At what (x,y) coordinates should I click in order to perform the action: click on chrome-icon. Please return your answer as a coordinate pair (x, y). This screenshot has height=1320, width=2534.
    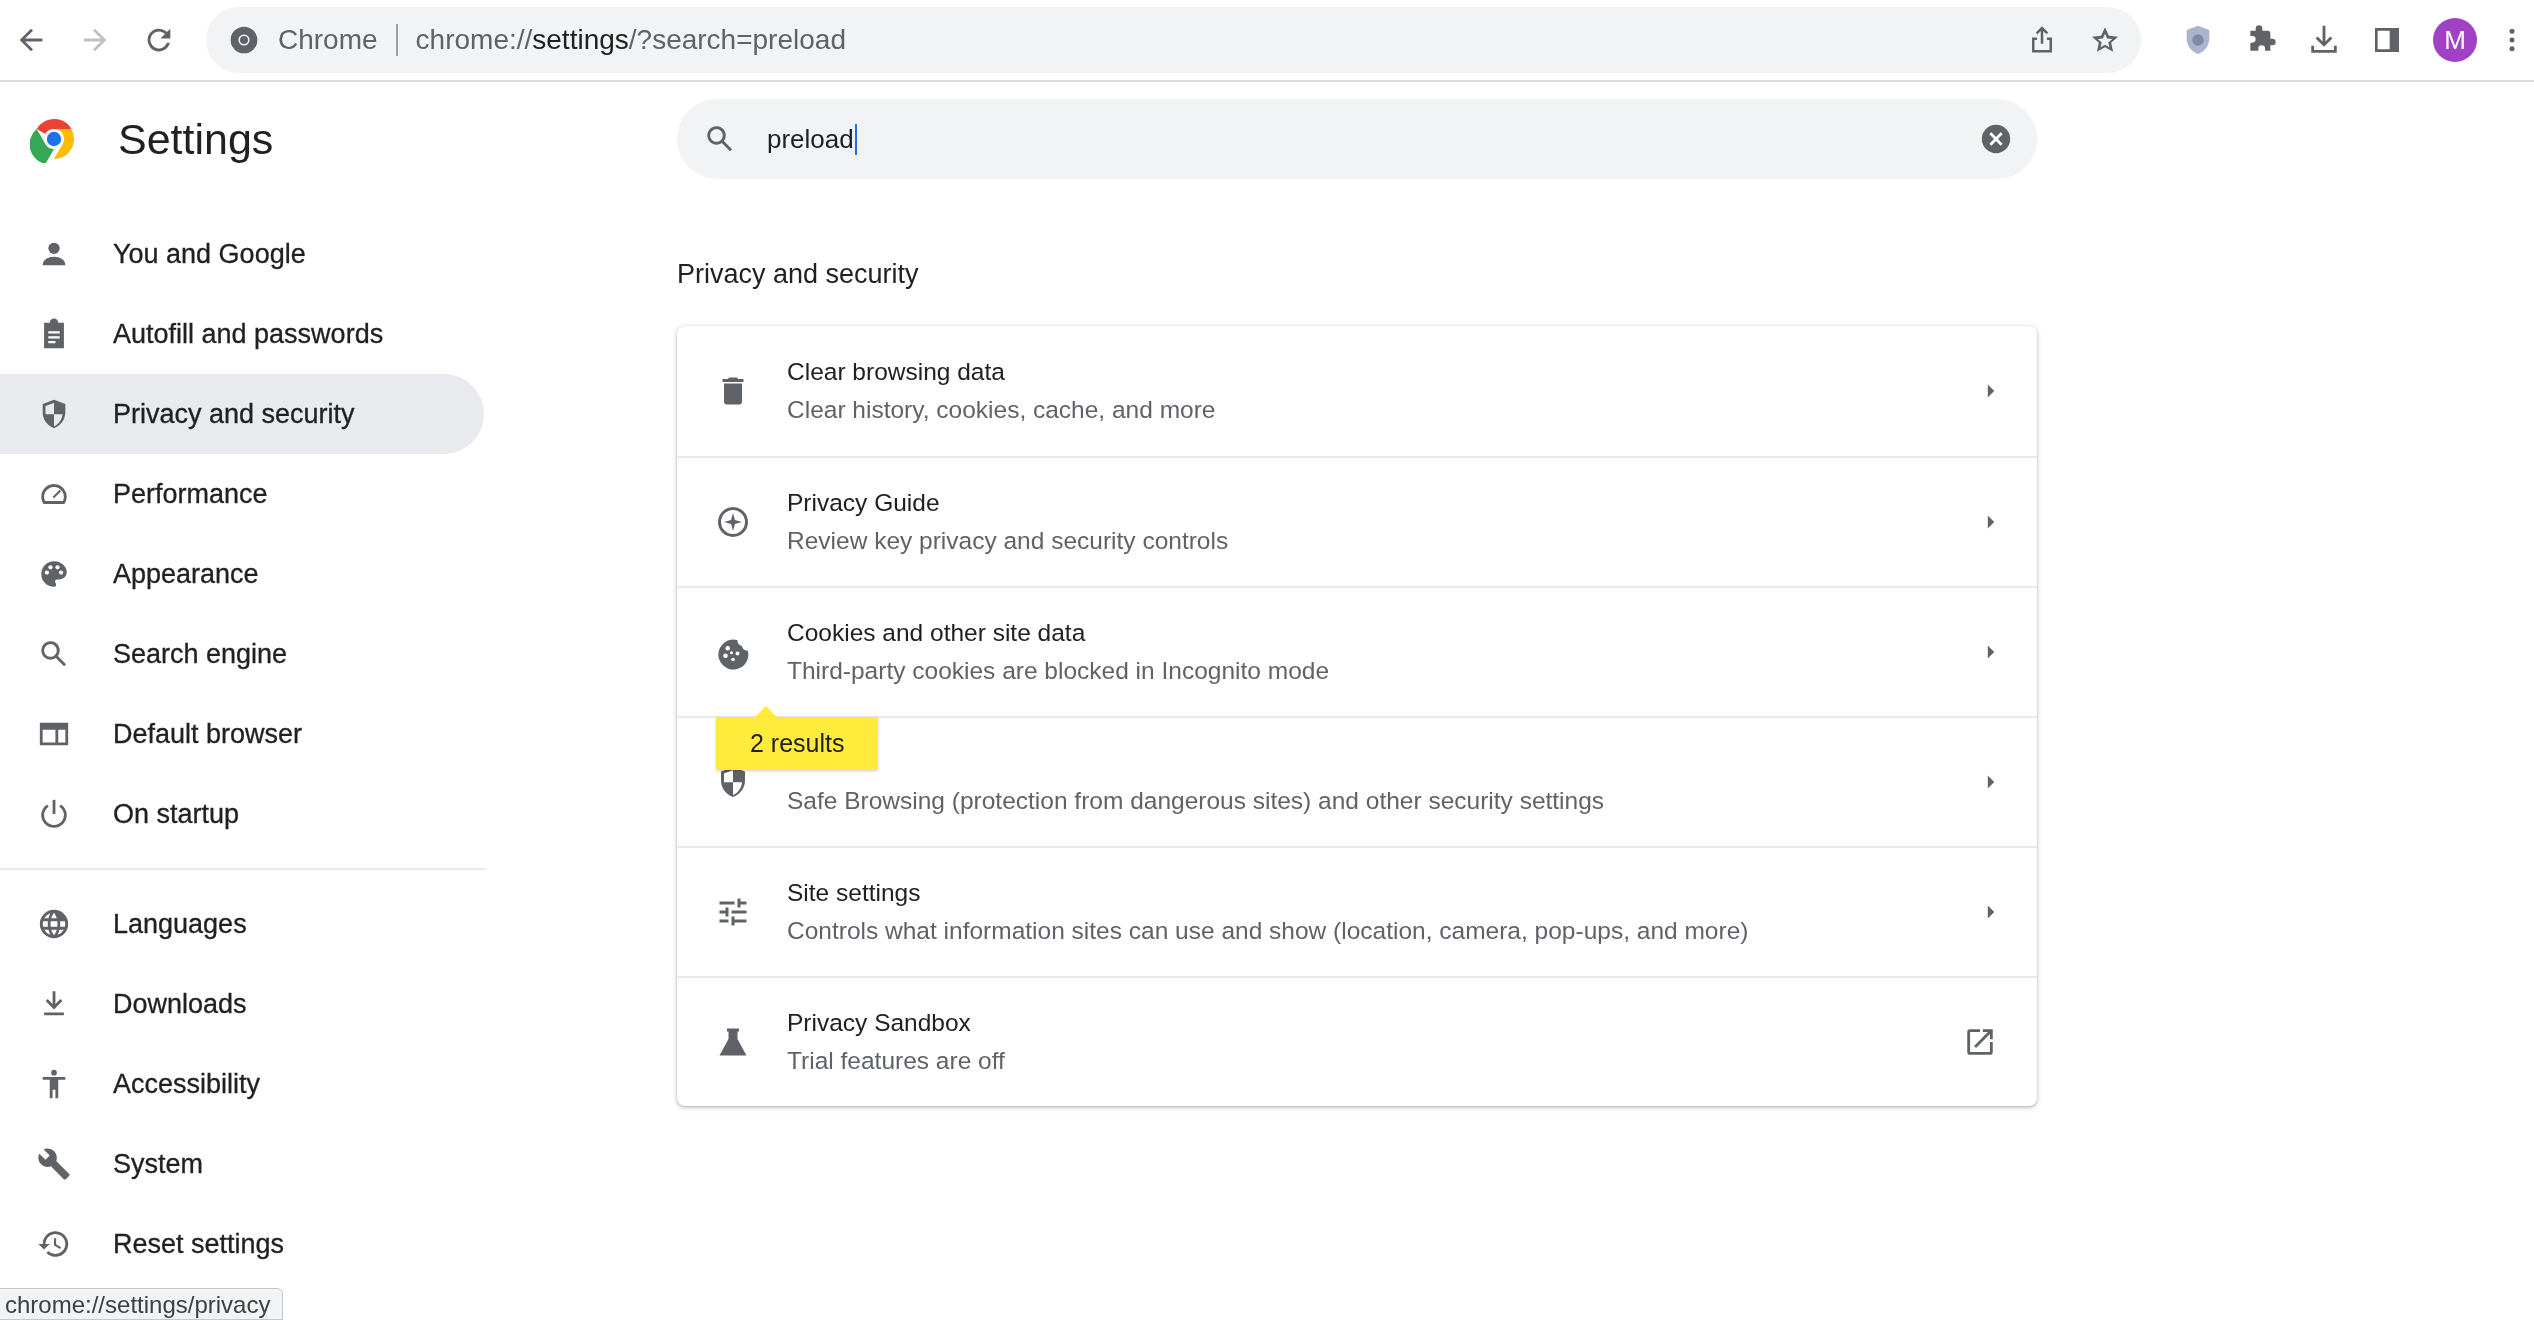
    Looking at the image, I should click on (244, 40).